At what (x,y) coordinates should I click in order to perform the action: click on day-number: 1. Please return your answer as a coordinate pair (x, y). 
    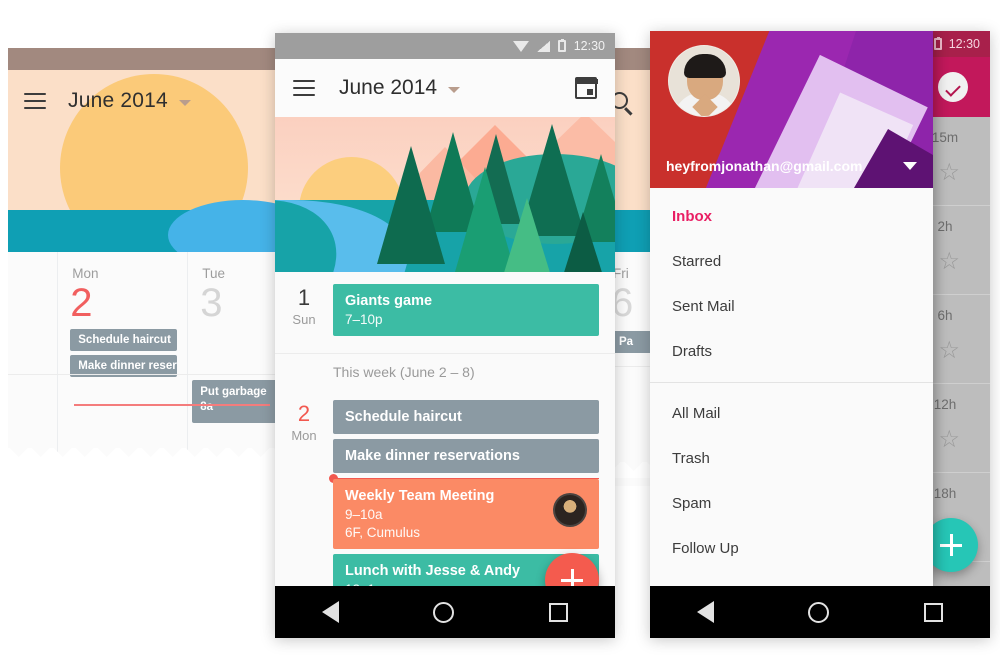
    Looking at the image, I should click on (304, 297).